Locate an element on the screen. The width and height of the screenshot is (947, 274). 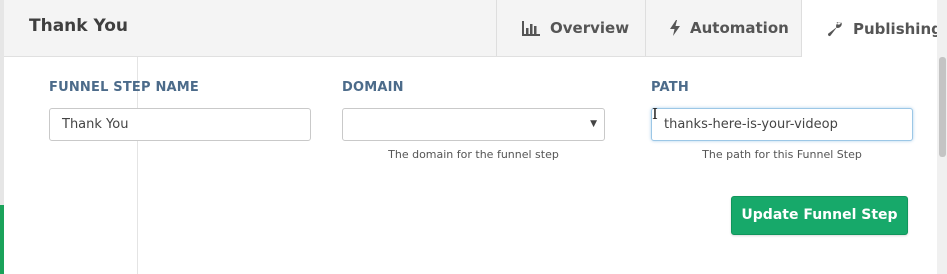
domain-select: ▼ is located at coordinates (473, 124).